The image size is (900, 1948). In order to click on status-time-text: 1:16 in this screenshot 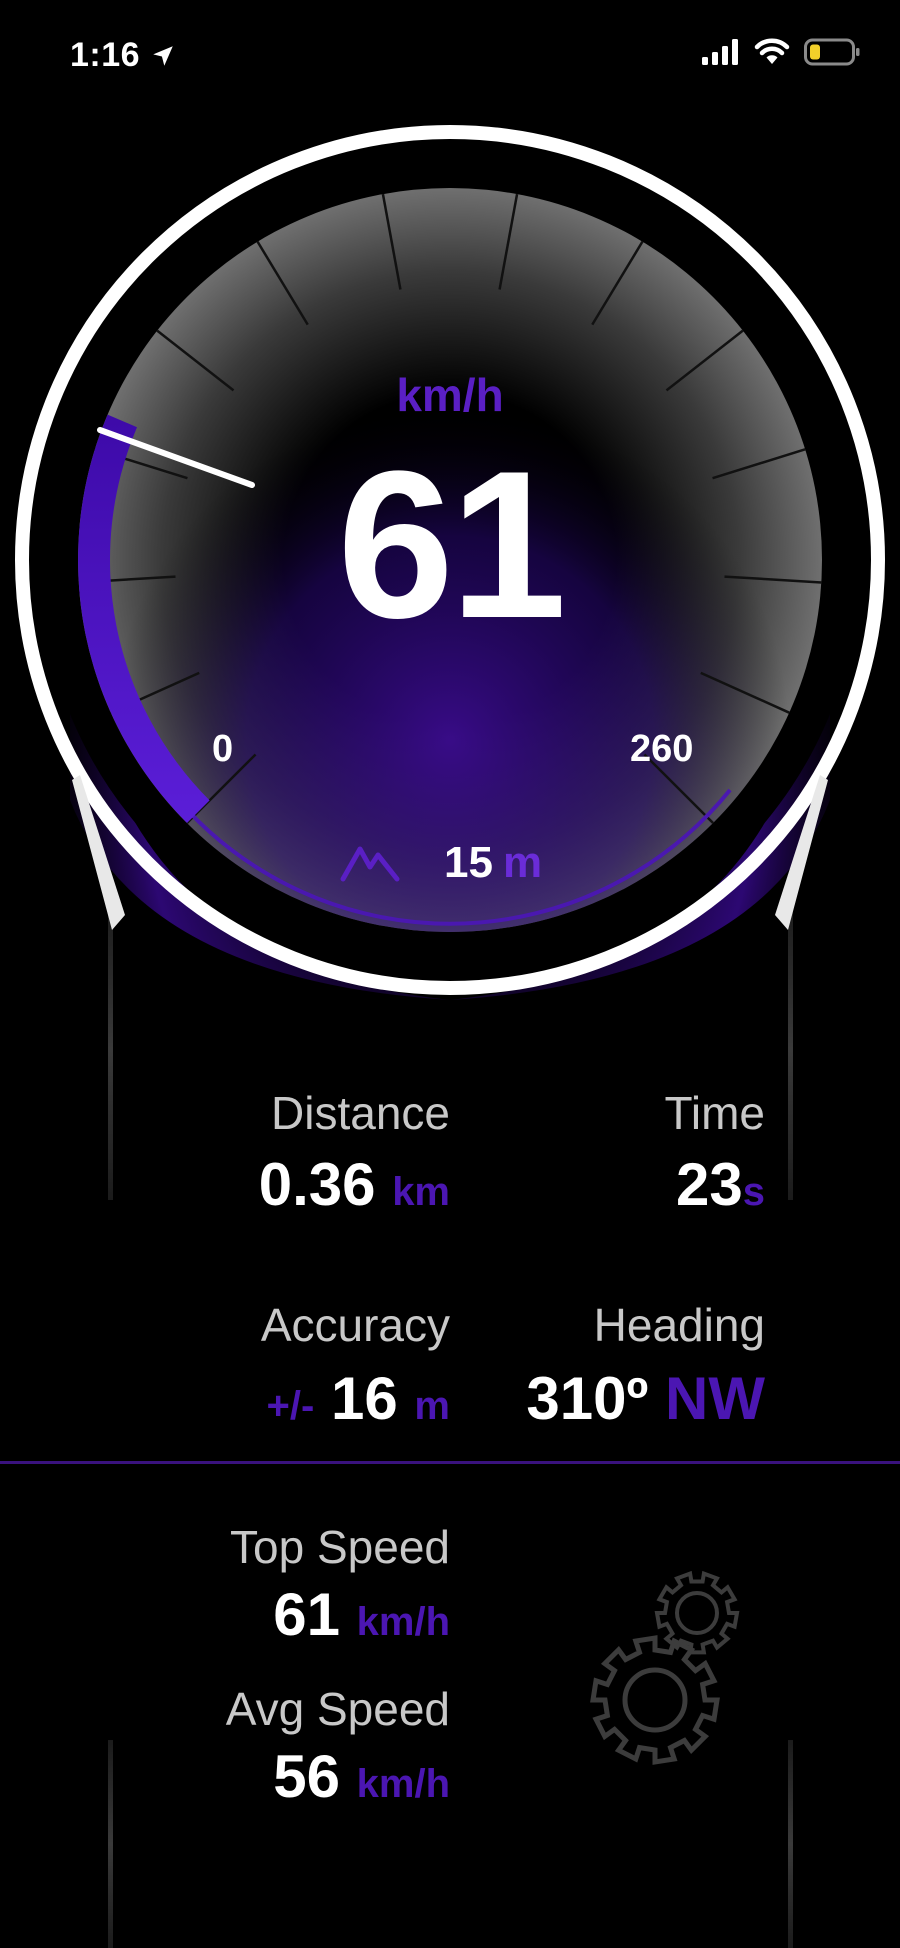, I will do `click(105, 55)`.